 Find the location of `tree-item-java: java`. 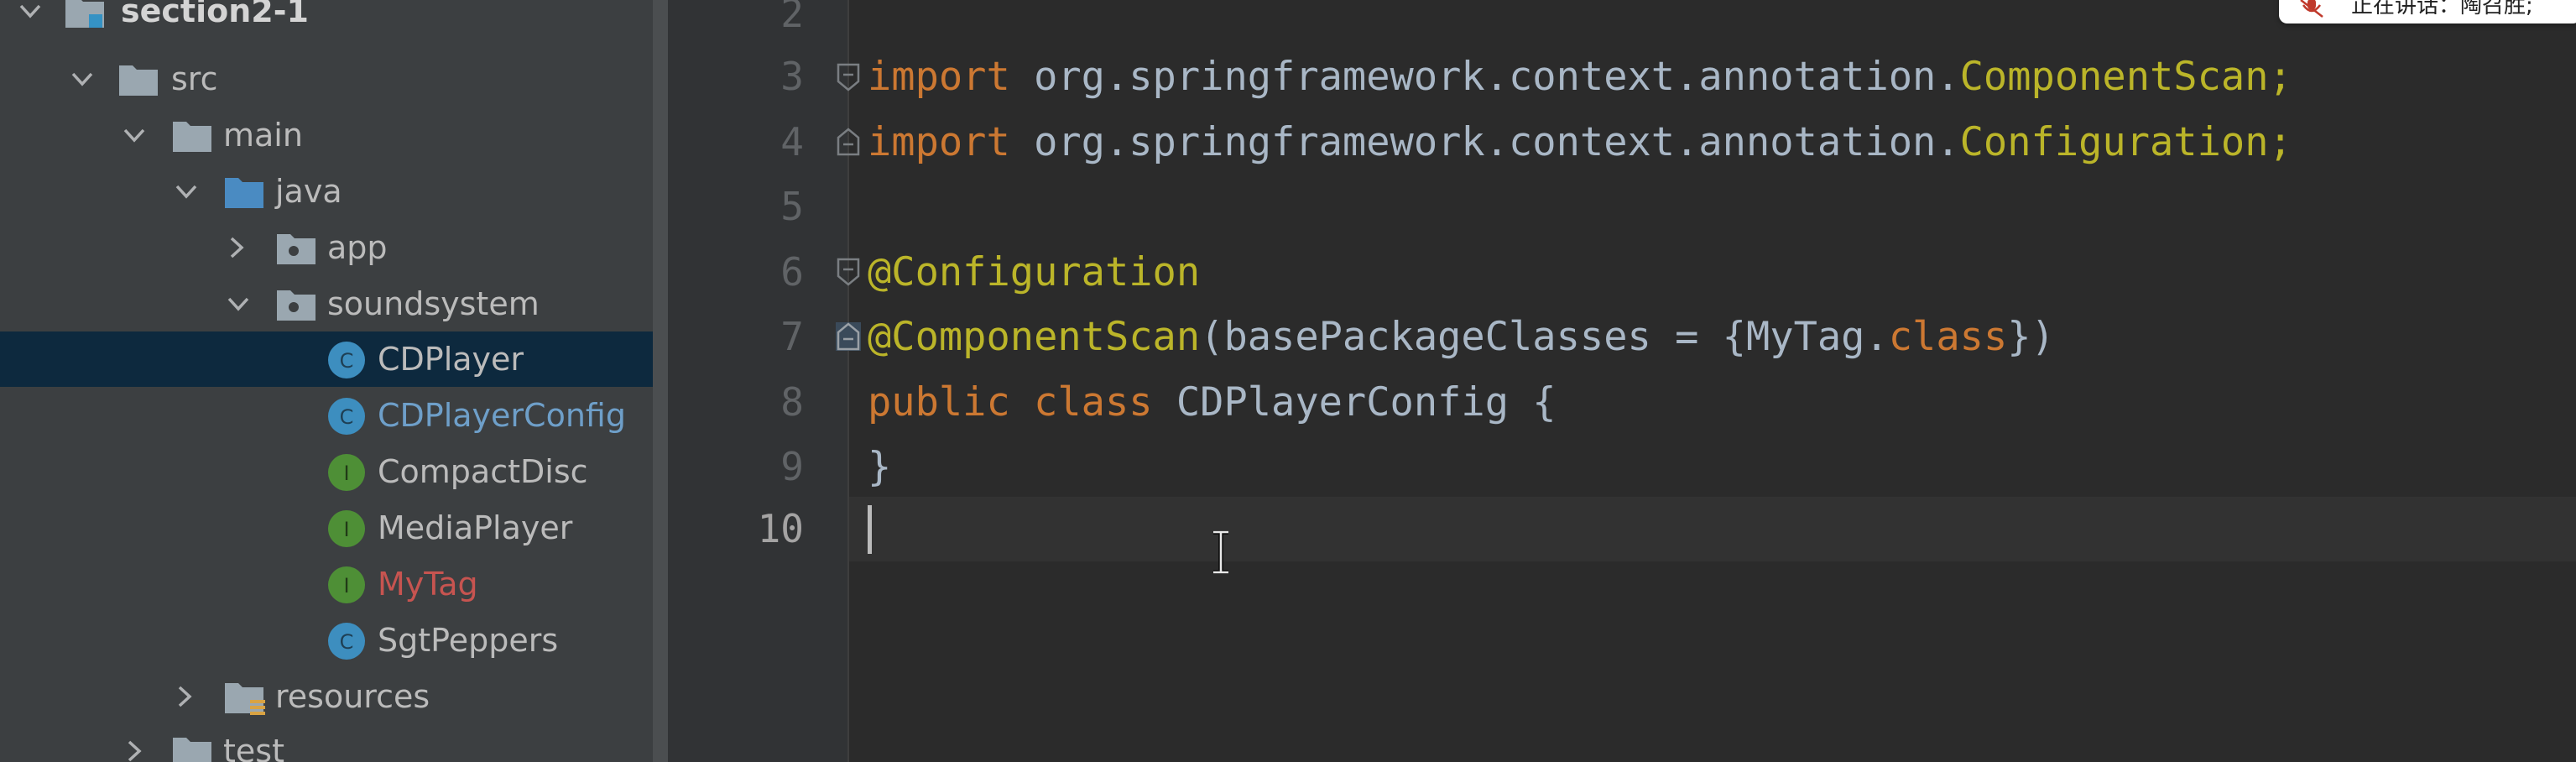

tree-item-java: java is located at coordinates (330, 191).